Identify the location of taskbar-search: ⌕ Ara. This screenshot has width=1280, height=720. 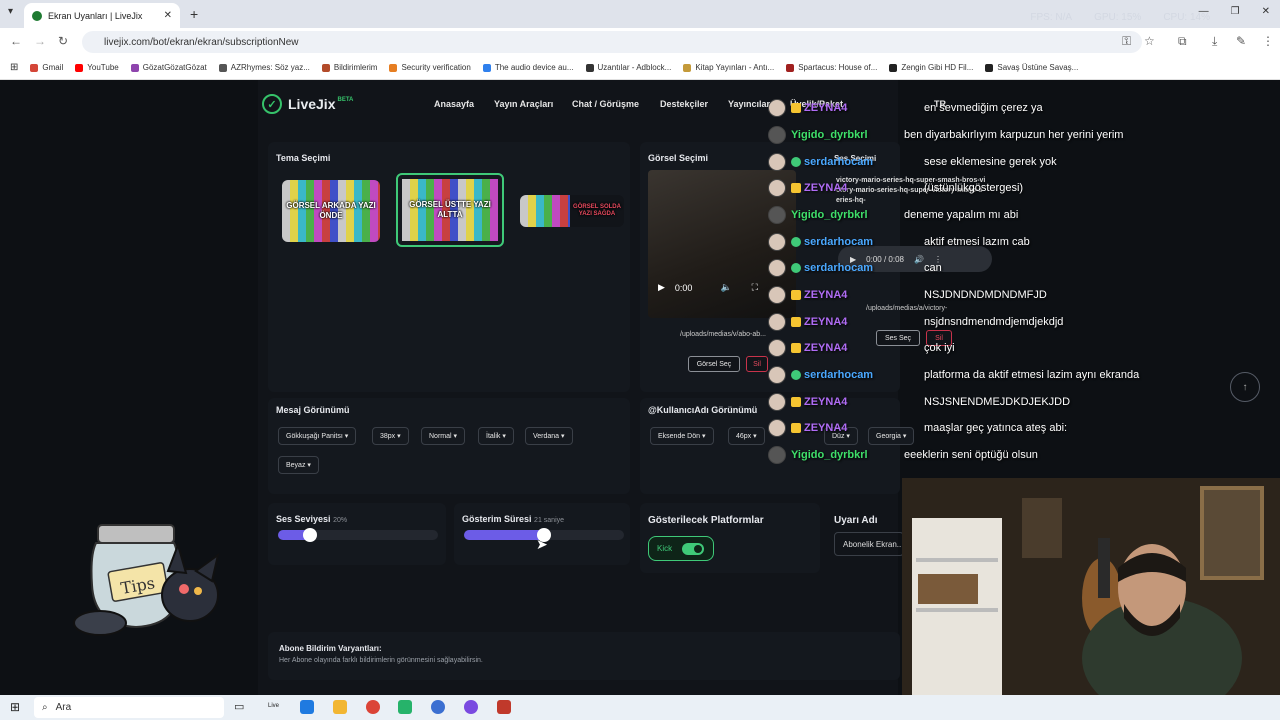
(129, 707).